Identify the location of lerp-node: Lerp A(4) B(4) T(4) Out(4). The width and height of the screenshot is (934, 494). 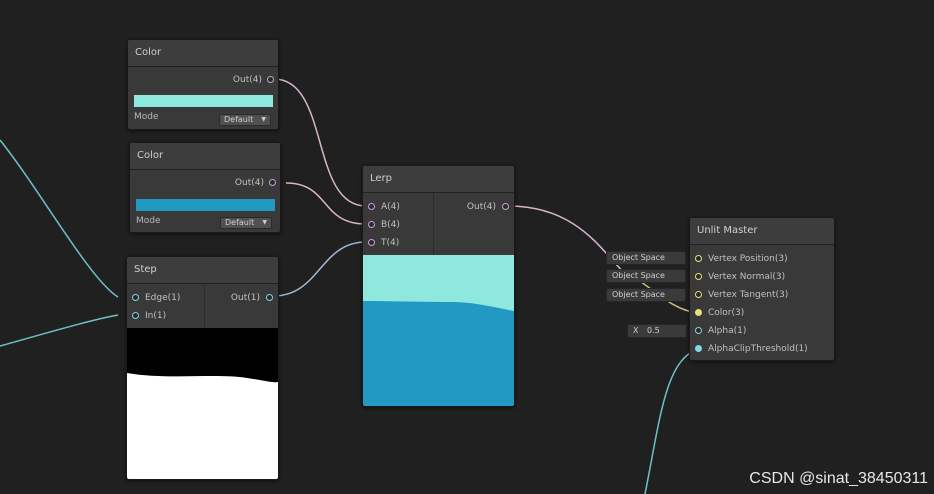
(438, 286).